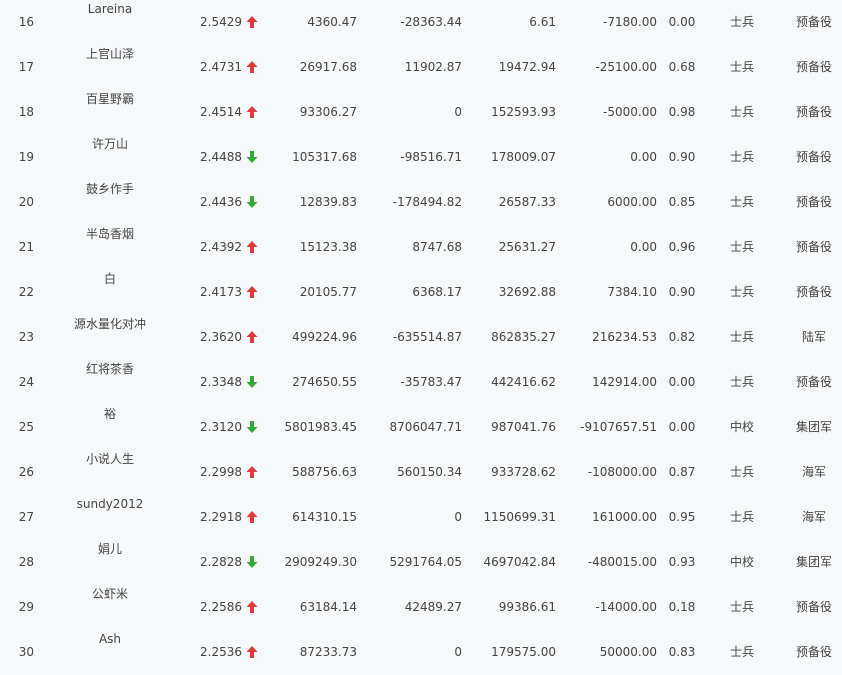 The image size is (842, 675). I want to click on score-value: 2.4392, so click(221, 247).